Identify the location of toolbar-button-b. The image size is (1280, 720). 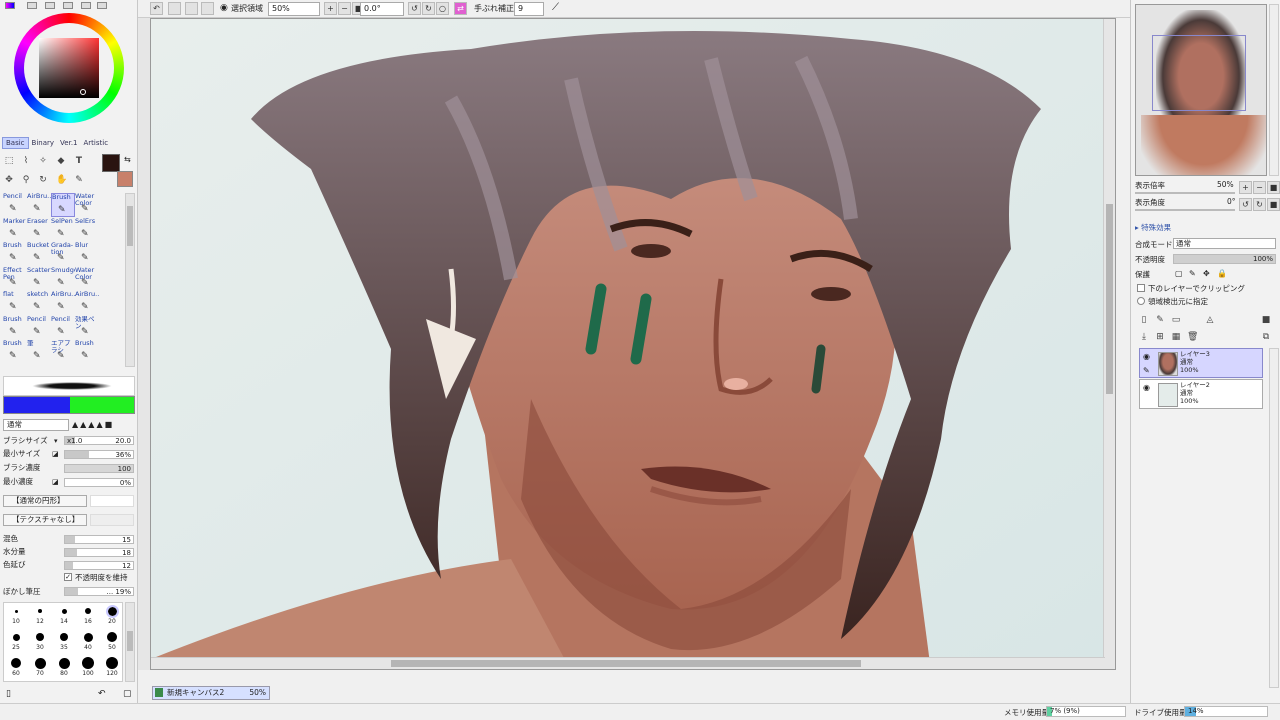
(191, 8).